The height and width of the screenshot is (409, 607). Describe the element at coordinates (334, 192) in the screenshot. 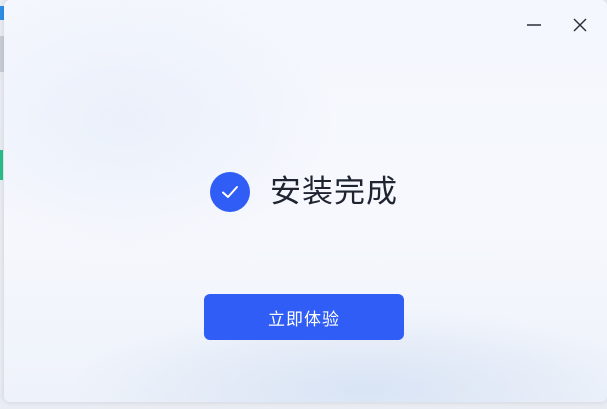

I see `status-title: 安装完成` at that location.